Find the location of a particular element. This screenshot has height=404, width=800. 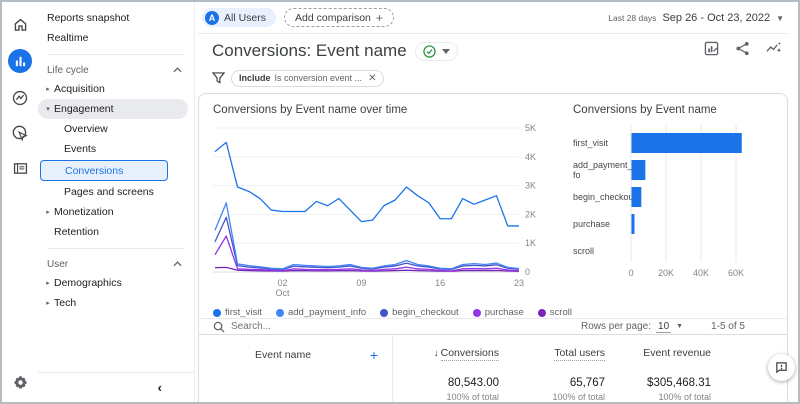

sidebar-item-pages-and-screens: Pages and screens is located at coordinates (116, 192).